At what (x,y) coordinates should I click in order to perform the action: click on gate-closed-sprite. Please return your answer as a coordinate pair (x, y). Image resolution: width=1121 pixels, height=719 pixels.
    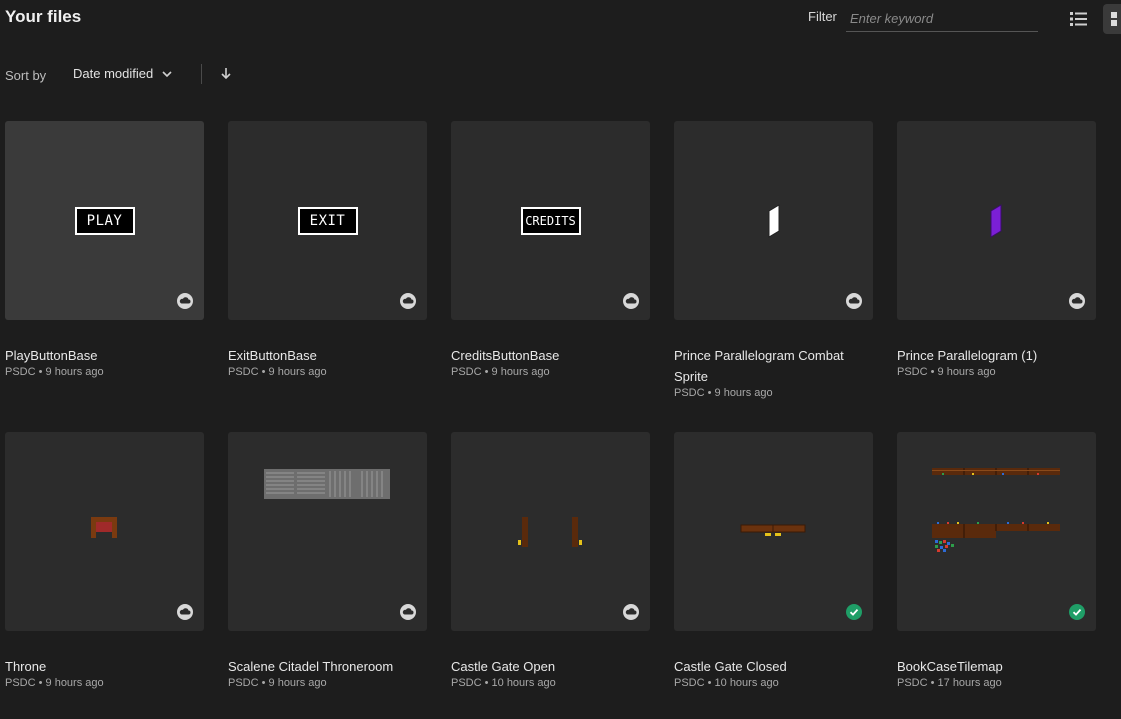
    Looking at the image, I should click on (773, 530).